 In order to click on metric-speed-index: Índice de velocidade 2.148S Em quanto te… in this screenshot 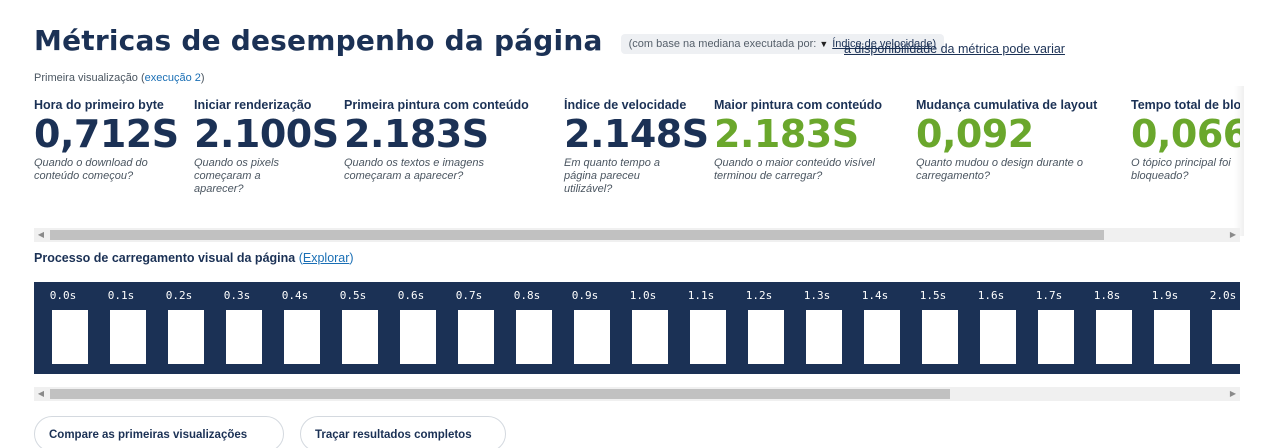, I will do `click(636, 147)`.